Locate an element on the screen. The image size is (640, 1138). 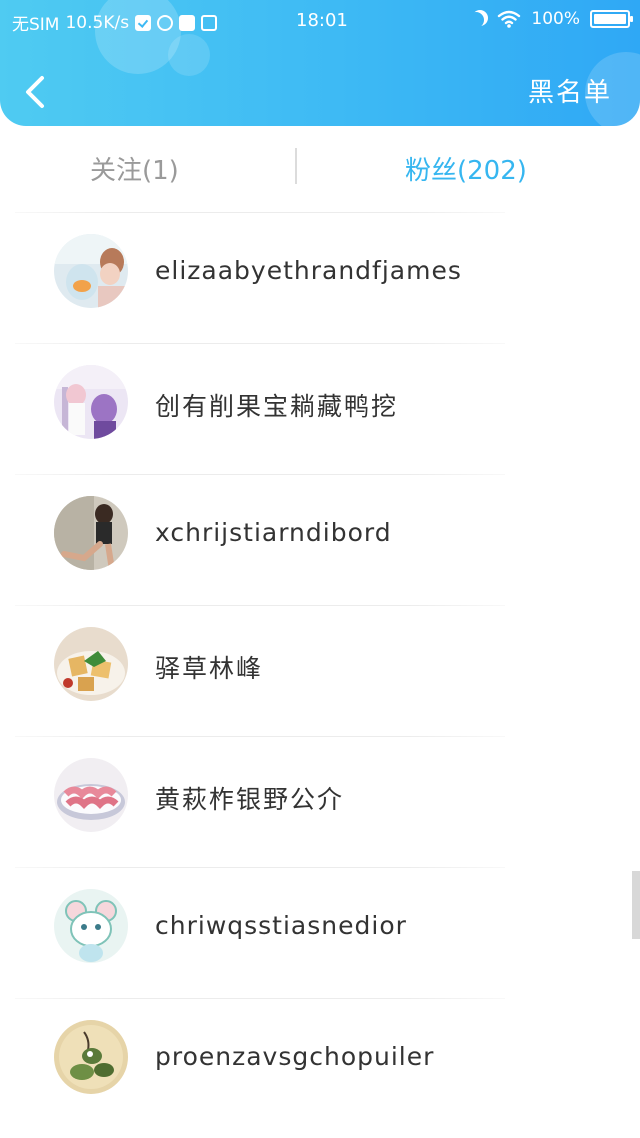
checklist-icon is located at coordinates (143, 22).